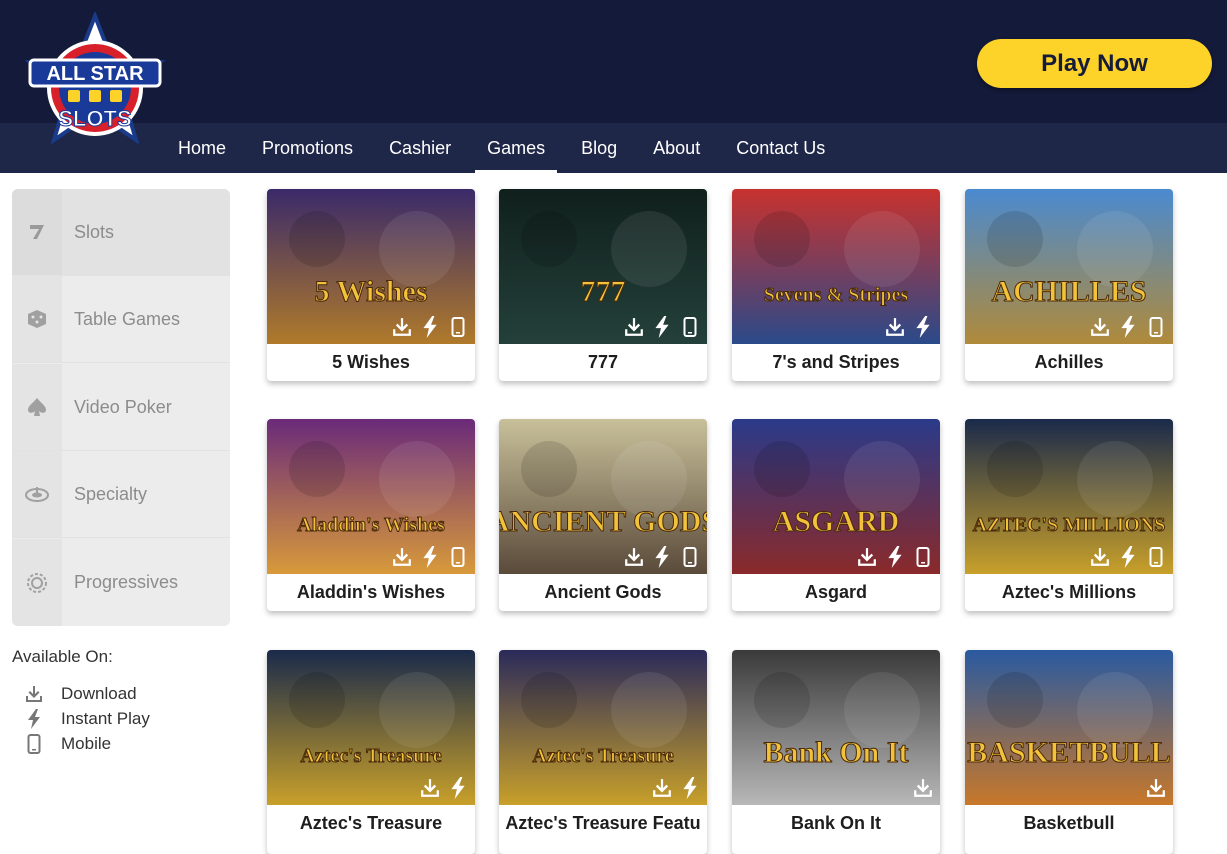  Describe the element at coordinates (37, 494) in the screenshot. I see `wheel-icon` at that location.